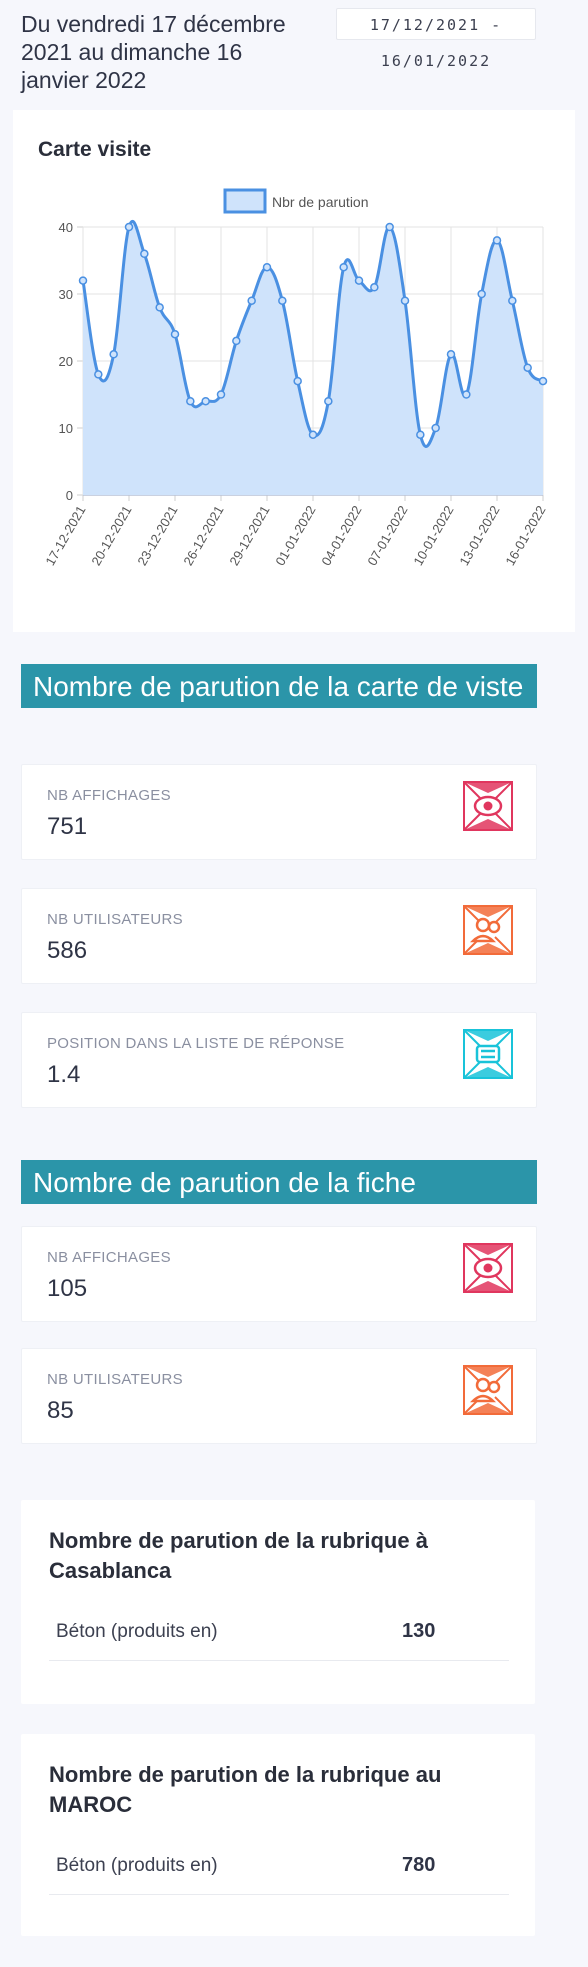 This screenshot has width=588, height=1967. What do you see at coordinates (279, 1060) in the screenshot?
I see `stat-card-position: POSITION DANS LA LISTE DE RÉPONSE 1.4` at bounding box center [279, 1060].